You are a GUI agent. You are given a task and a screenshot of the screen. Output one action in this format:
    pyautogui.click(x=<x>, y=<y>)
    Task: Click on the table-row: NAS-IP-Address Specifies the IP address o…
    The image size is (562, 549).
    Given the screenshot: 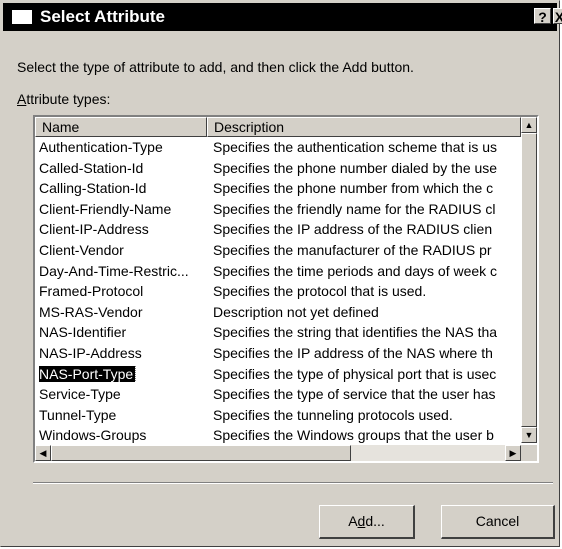 What is the action you would take?
    pyautogui.click(x=278, y=354)
    